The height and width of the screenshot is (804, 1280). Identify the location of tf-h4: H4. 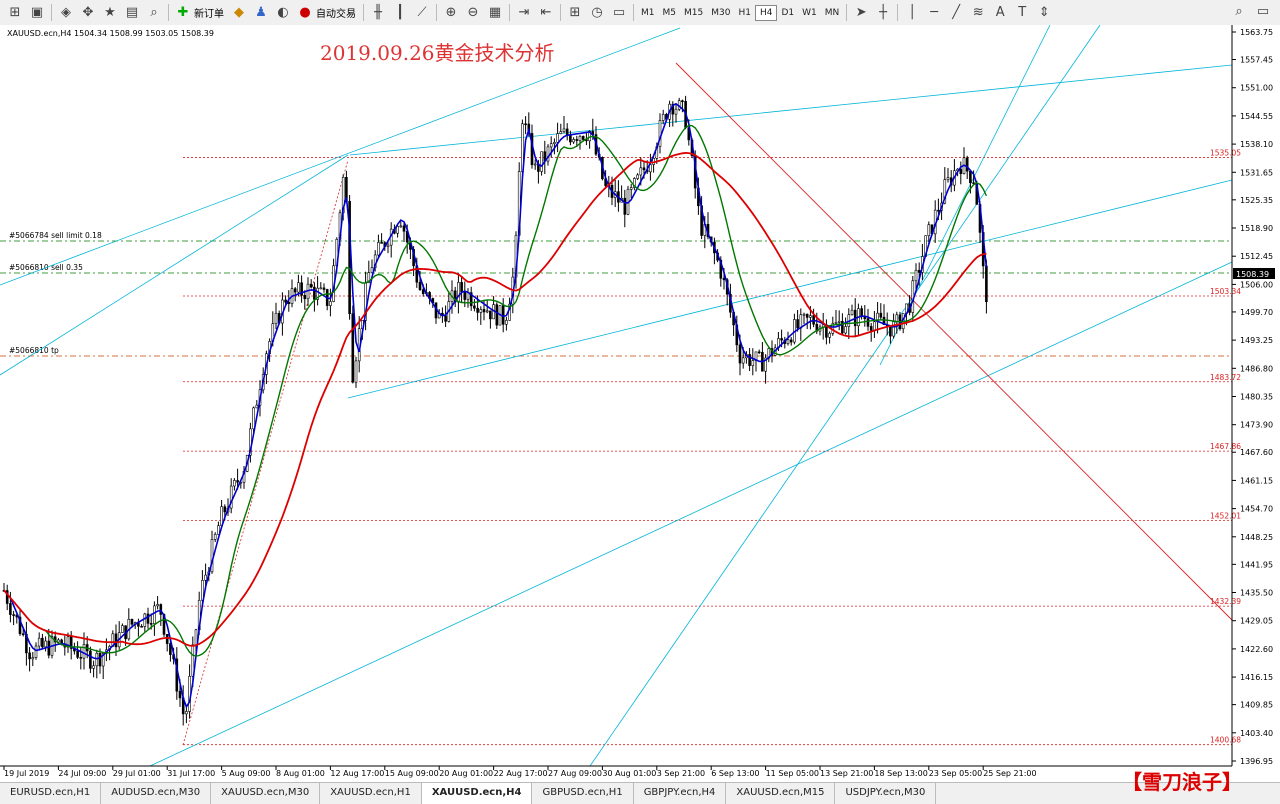
(766, 12).